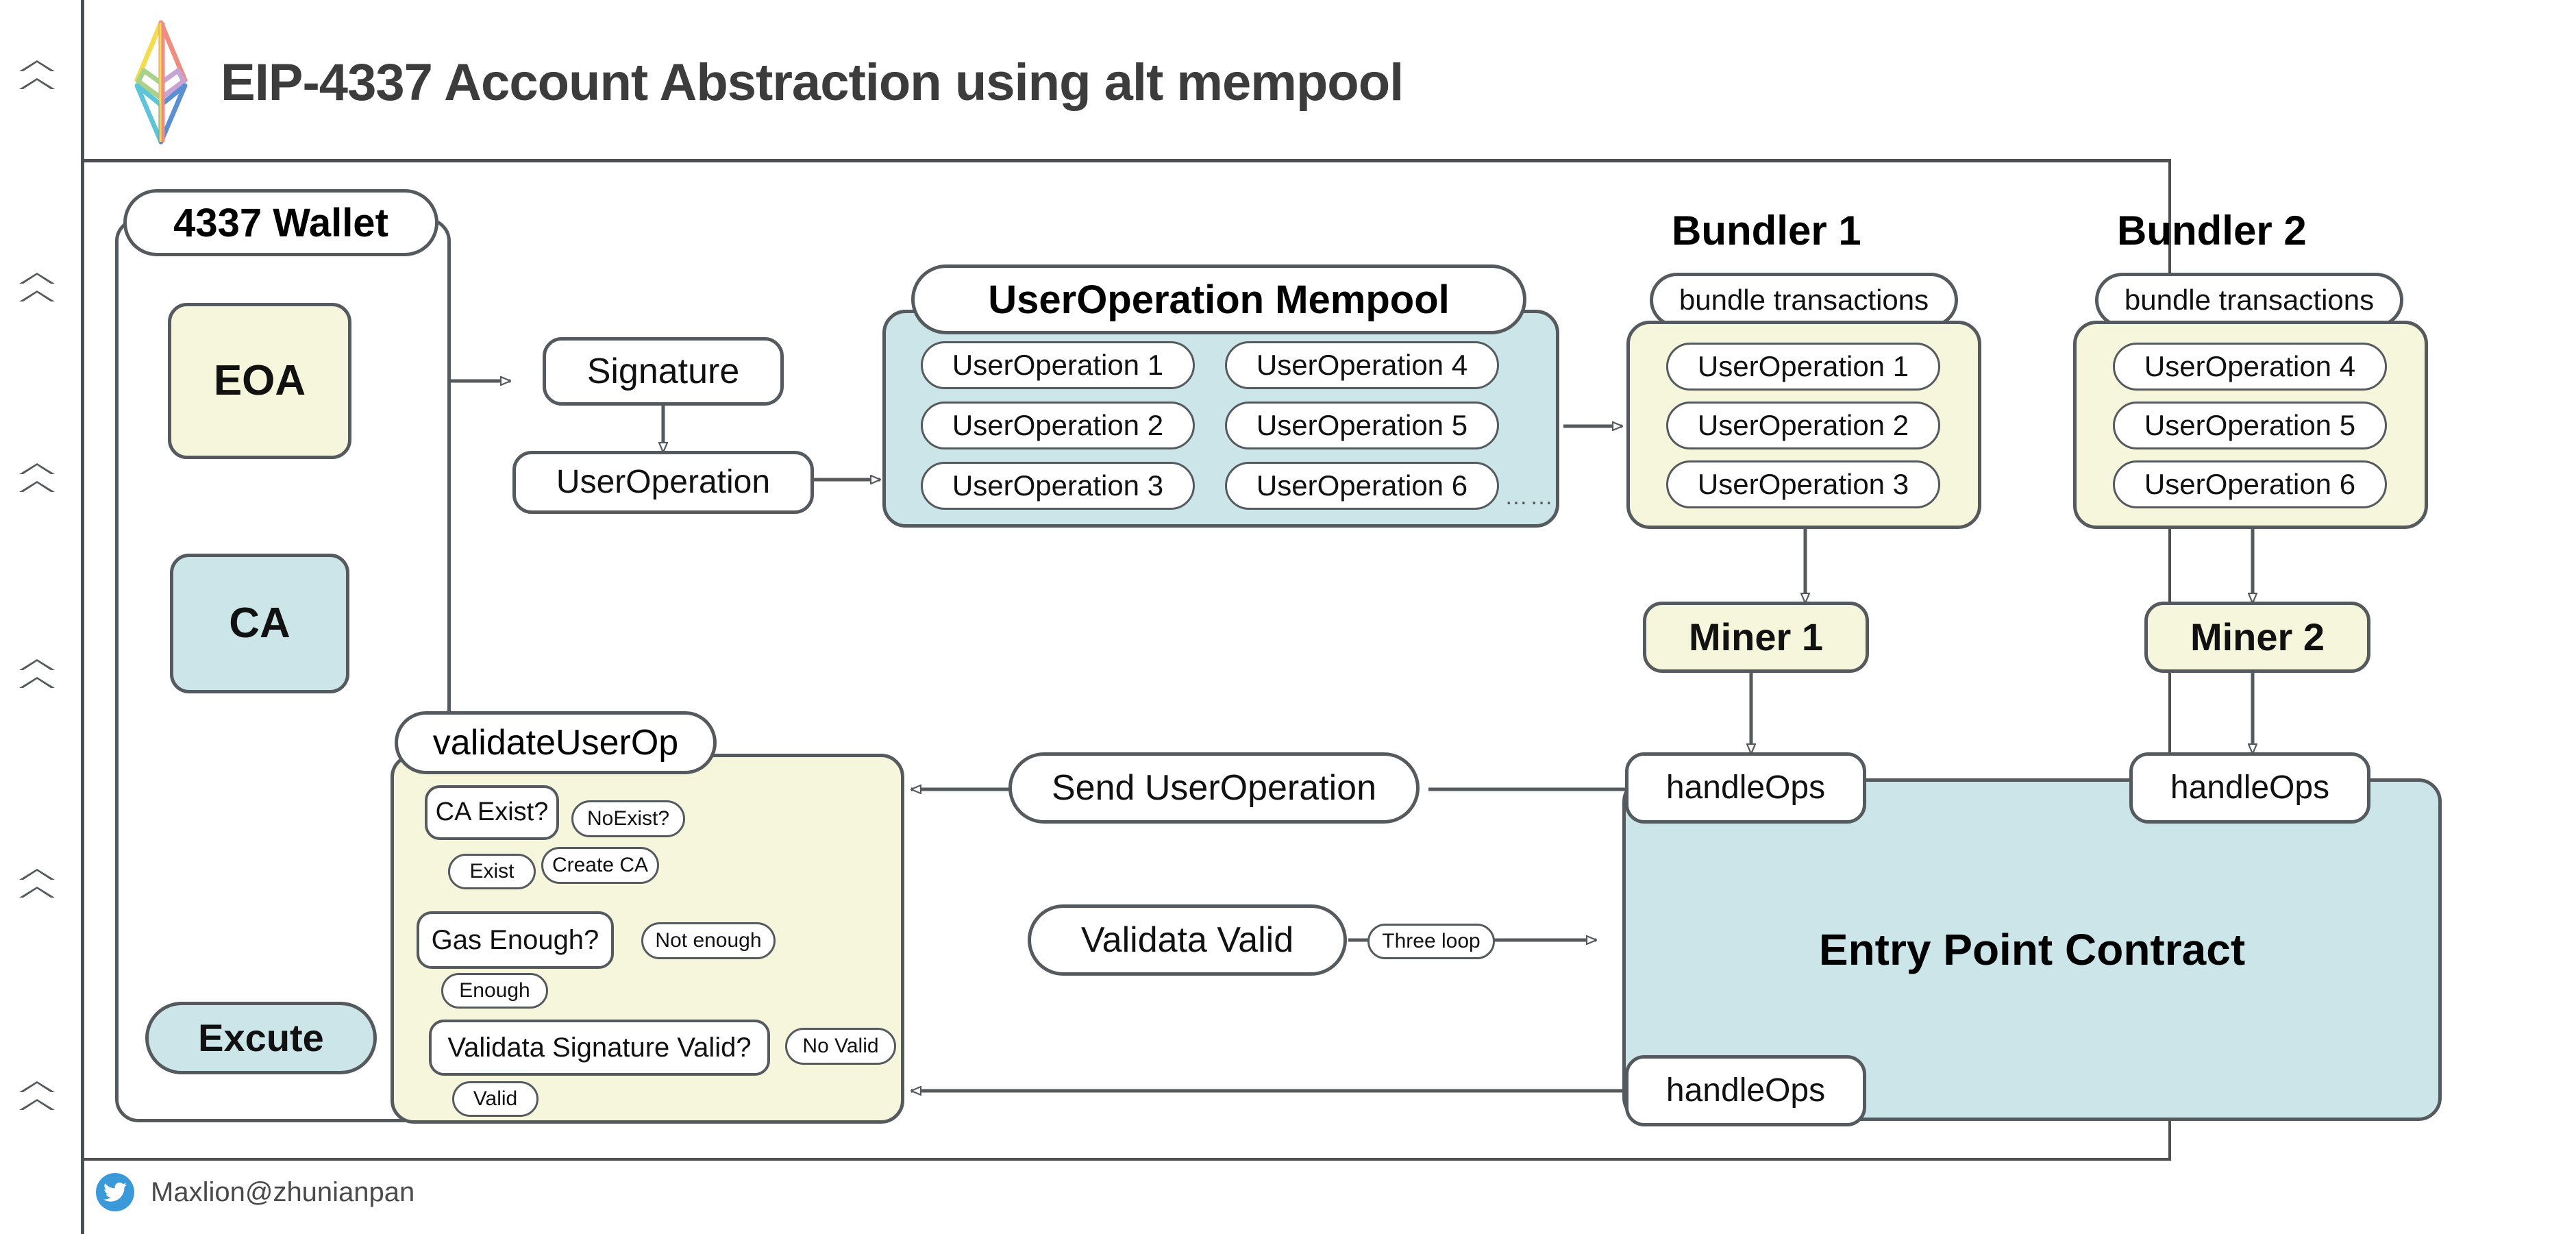 This screenshot has width=2576, height=1234. I want to click on bundler-2-title: Bundler 2, so click(2212, 230).